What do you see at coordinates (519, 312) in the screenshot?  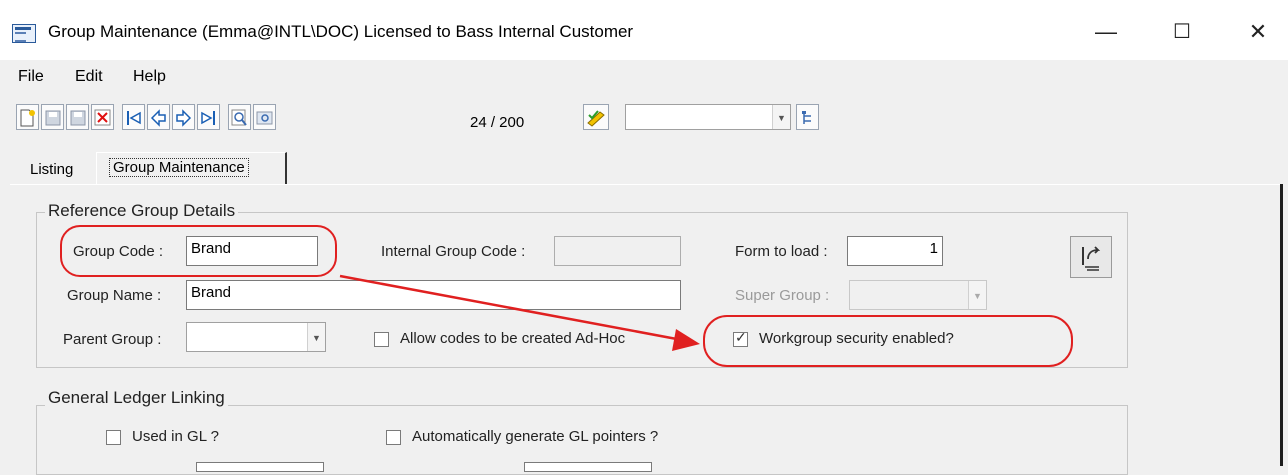 I see `annotation-arrow` at bounding box center [519, 312].